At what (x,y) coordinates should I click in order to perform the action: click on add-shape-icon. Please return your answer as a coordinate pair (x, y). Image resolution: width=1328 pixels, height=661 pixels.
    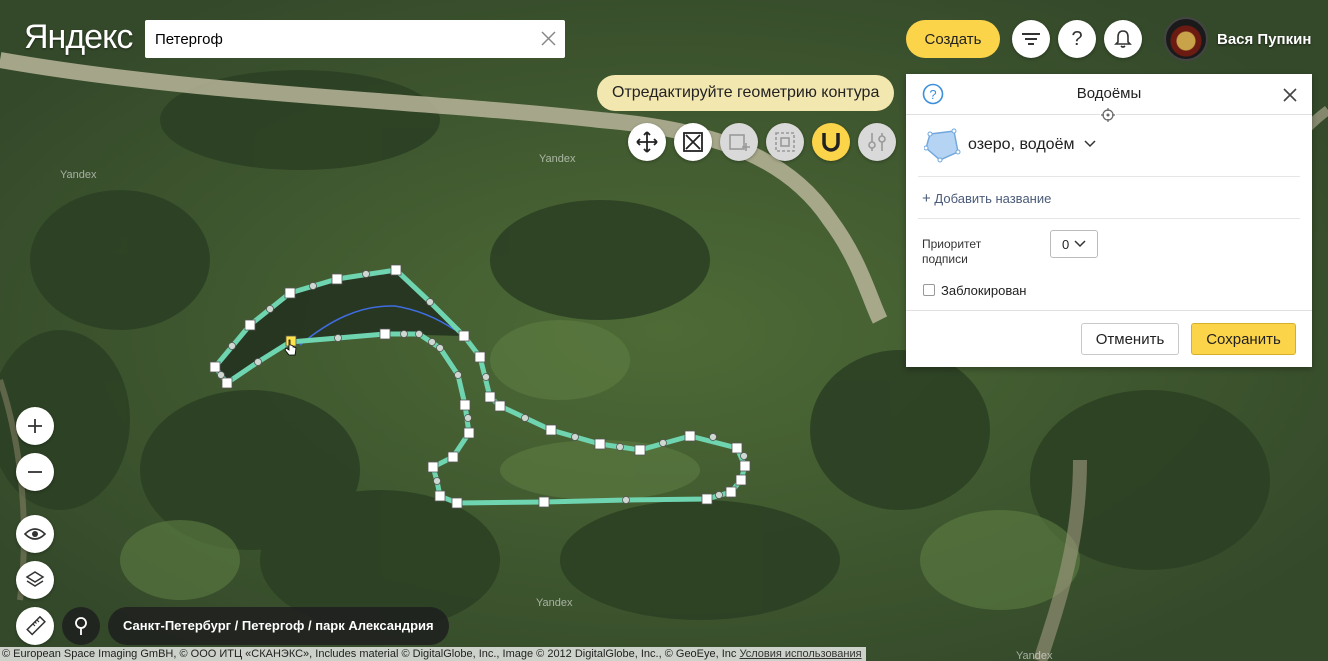
    Looking at the image, I should click on (739, 142).